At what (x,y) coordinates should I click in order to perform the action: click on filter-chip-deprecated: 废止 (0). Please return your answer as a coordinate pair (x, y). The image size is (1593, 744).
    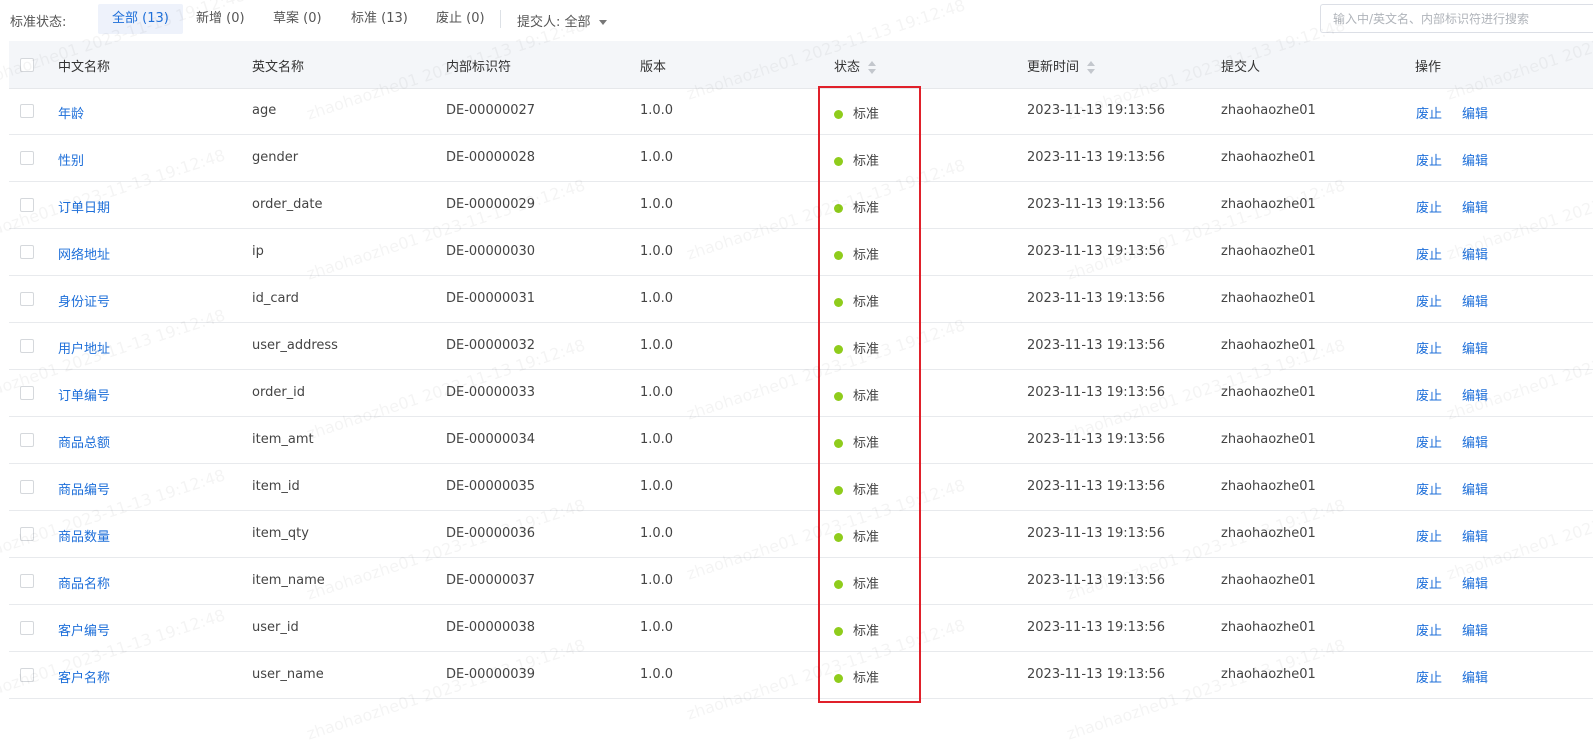
    Looking at the image, I should click on (460, 19).